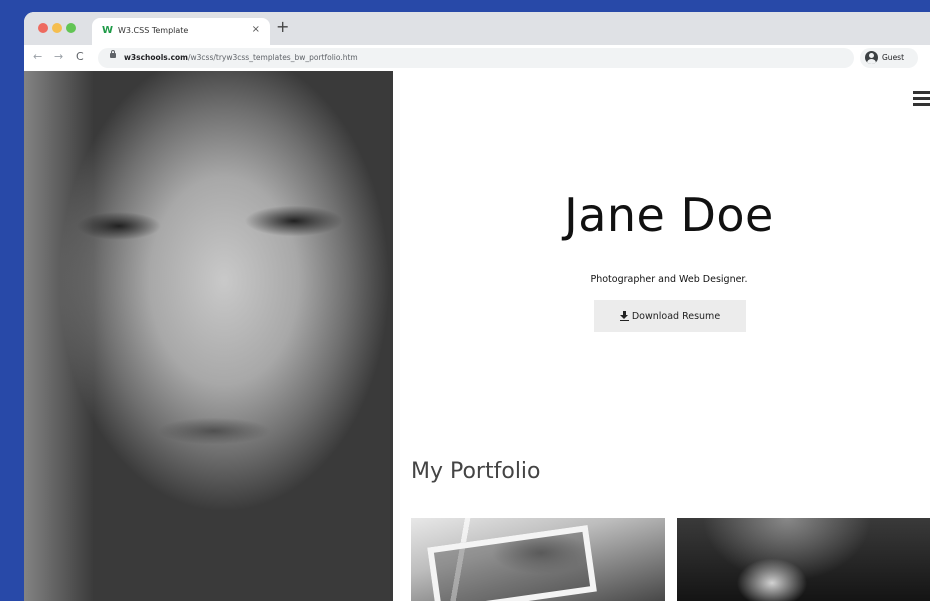 This screenshot has width=930, height=601. I want to click on forward-button: →, so click(58, 57).